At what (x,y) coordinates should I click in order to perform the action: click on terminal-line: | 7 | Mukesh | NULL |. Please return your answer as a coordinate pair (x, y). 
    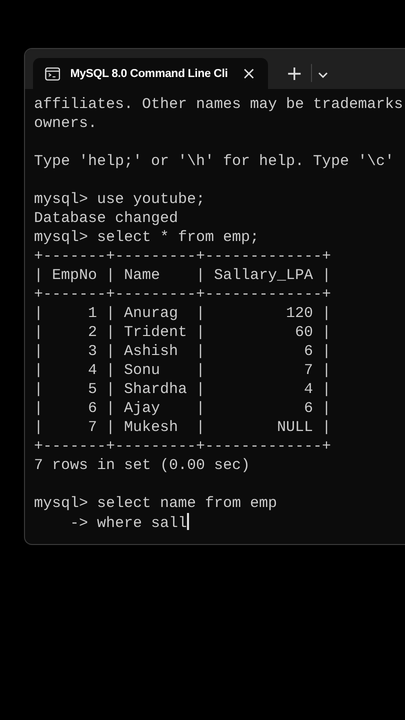
    Looking at the image, I should click on (183, 427).